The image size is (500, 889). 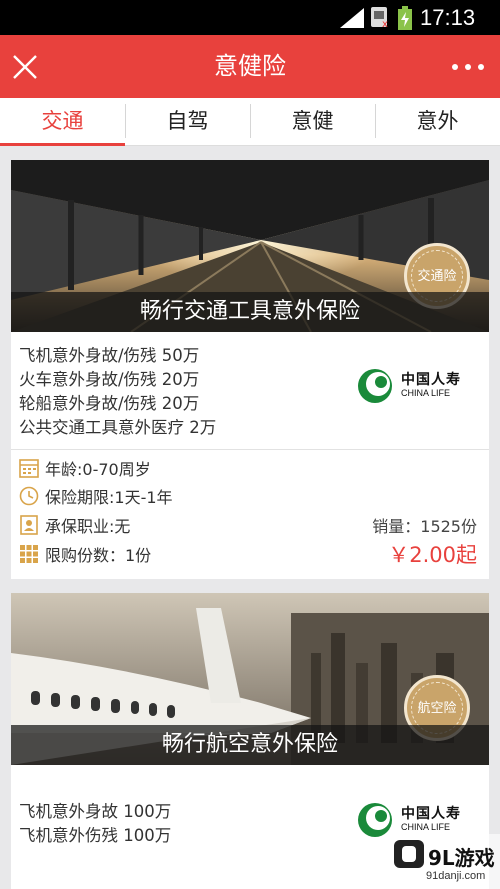 I want to click on coverage-item: 火车意外身故/伤残 20万, so click(x=109, y=379).